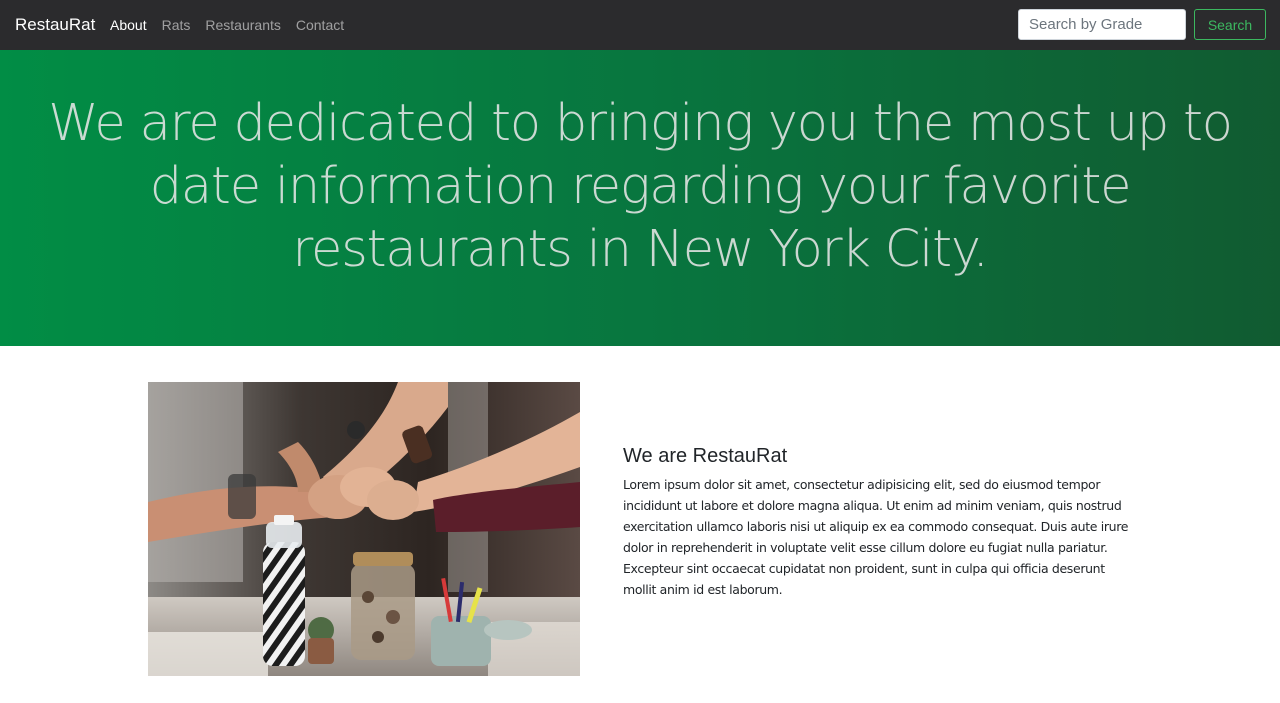  What do you see at coordinates (1102, 24) in the screenshot?
I see `search-grade-input` at bounding box center [1102, 24].